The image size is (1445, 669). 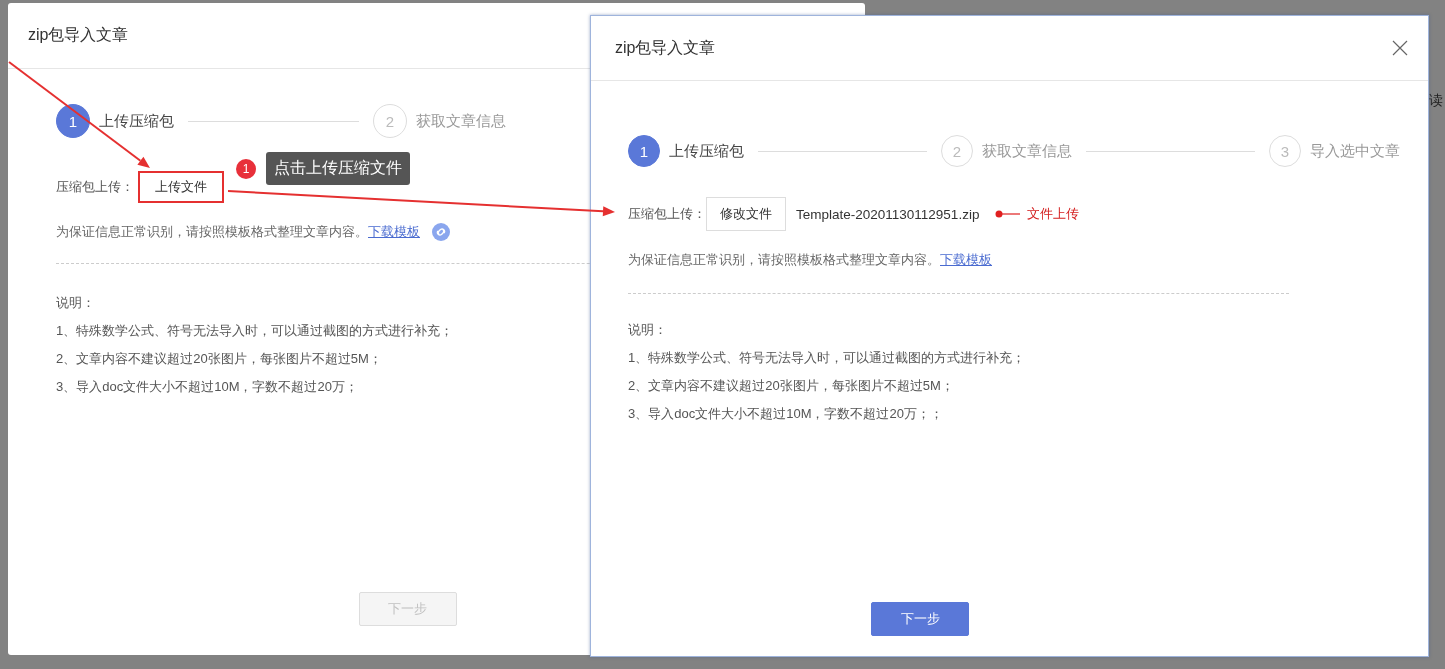 What do you see at coordinates (1400, 48) in the screenshot?
I see `close-icon` at bounding box center [1400, 48].